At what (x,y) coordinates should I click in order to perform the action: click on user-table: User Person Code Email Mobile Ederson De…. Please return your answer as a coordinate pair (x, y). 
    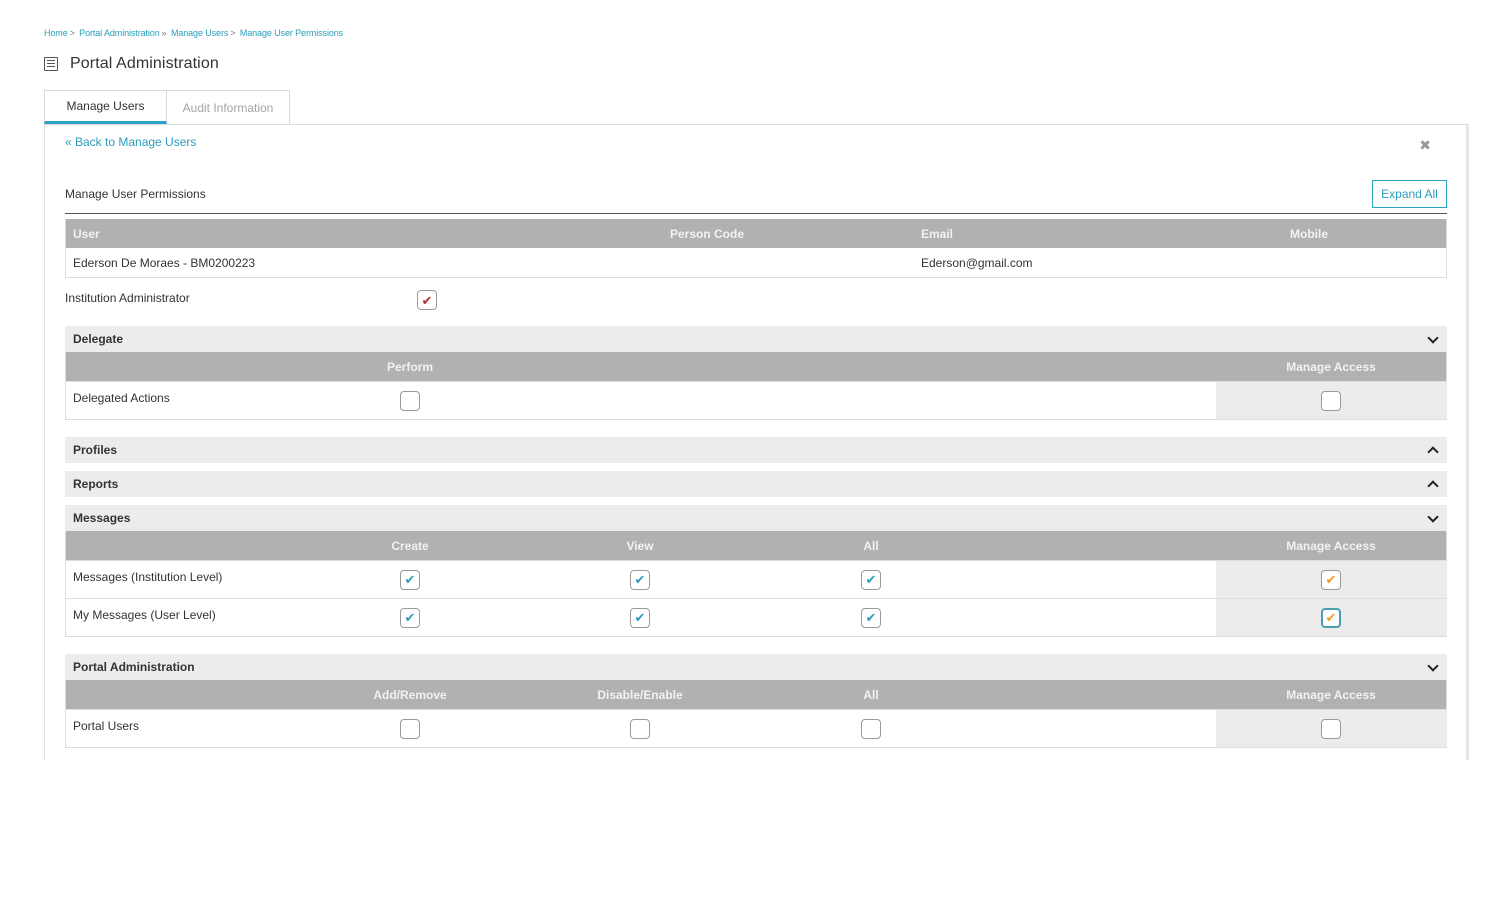
    Looking at the image, I should click on (756, 248).